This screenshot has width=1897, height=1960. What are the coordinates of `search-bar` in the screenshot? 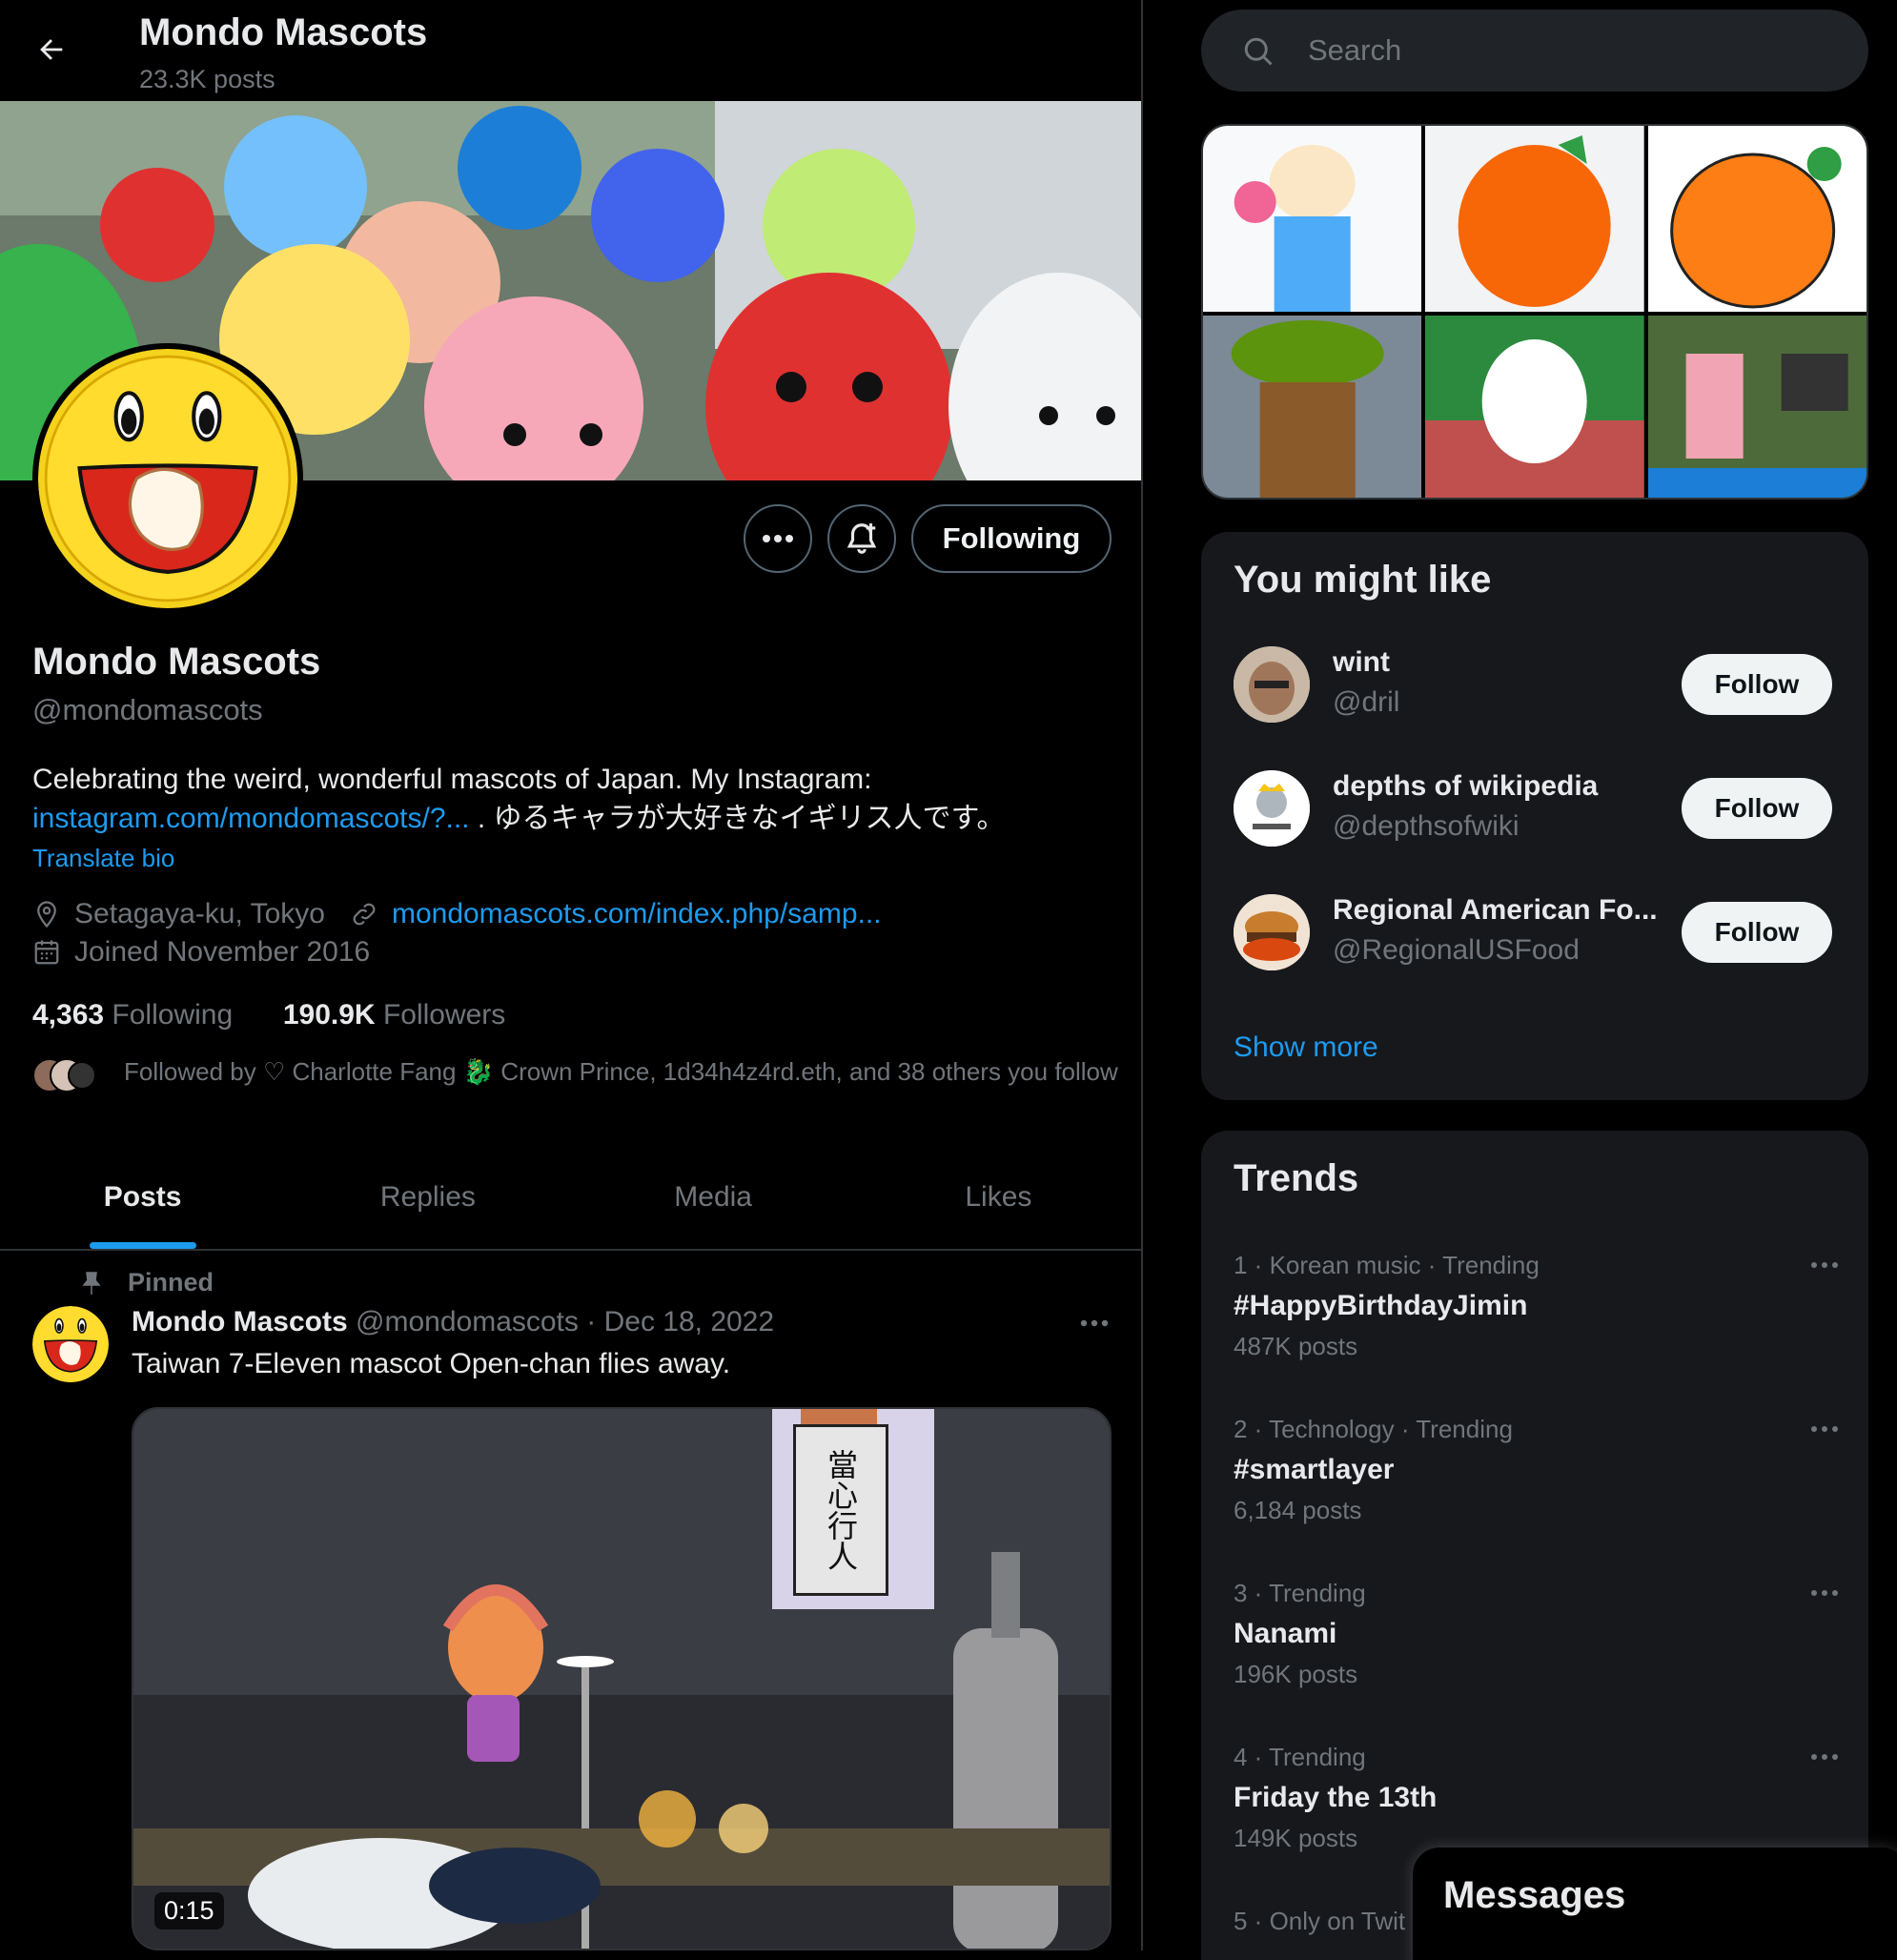 It's located at (1534, 51).